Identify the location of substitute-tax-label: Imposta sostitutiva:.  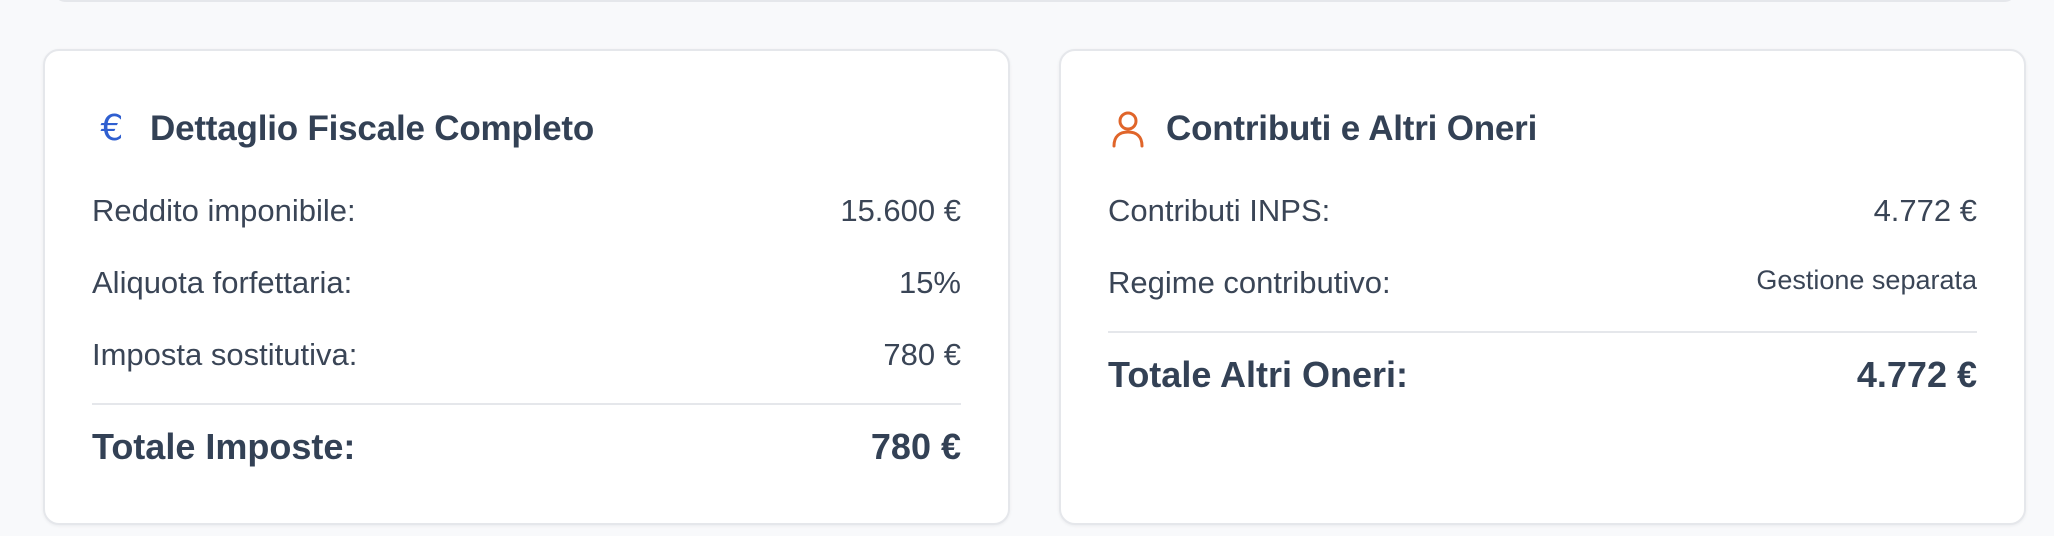
(225, 354).